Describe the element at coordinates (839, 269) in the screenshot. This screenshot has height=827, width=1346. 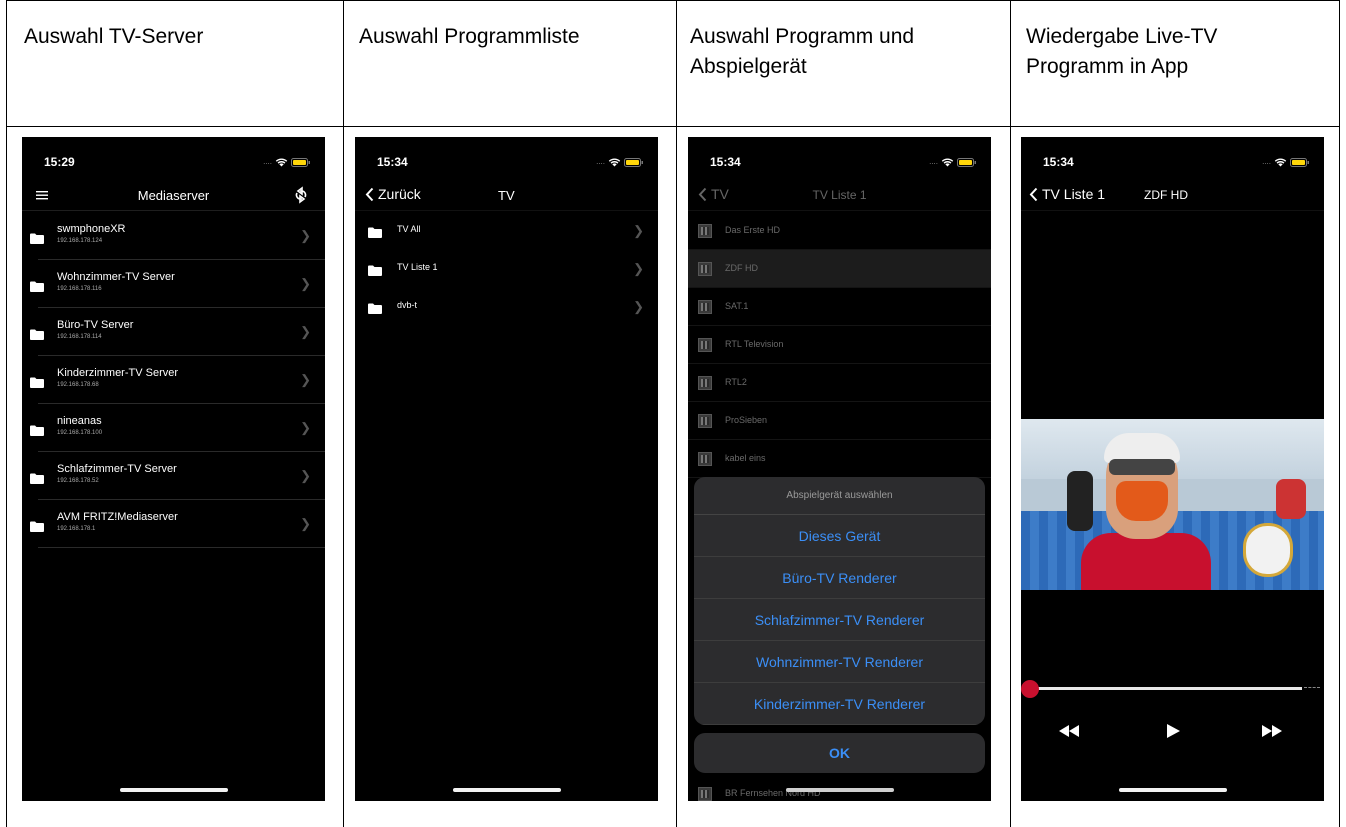
I see `channel-row: ZDF HD` at that location.